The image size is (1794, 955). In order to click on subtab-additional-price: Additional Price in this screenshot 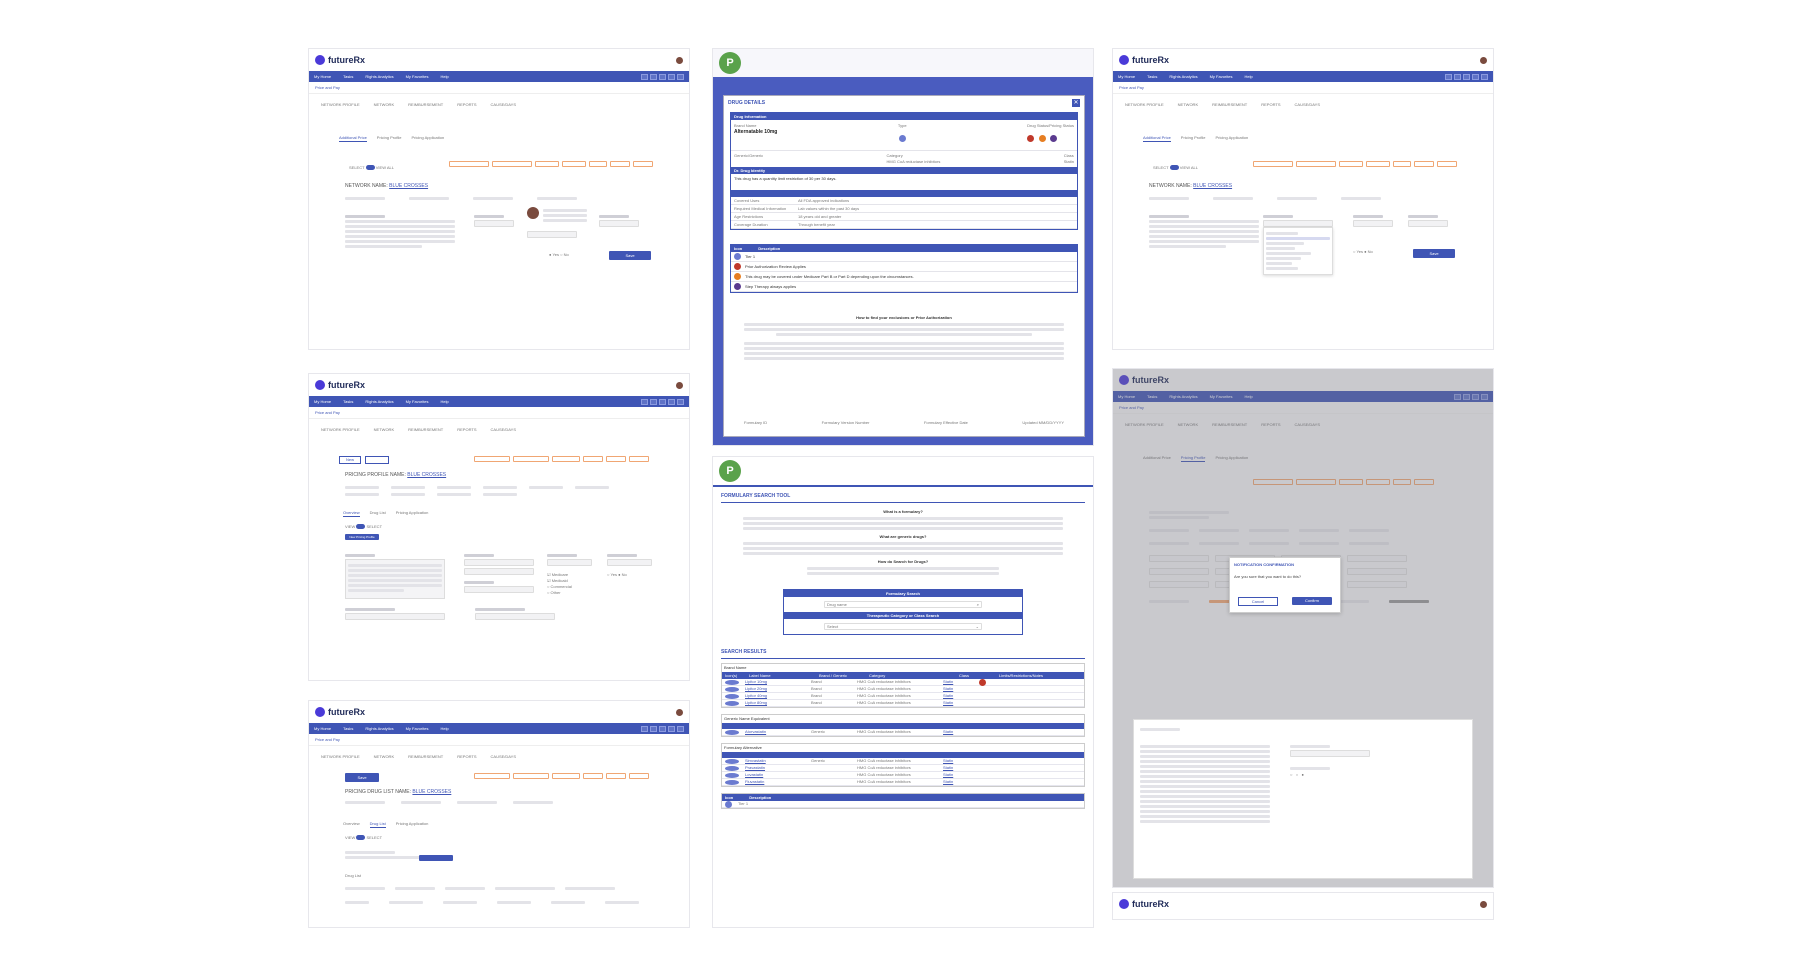, I will do `click(353, 138)`.